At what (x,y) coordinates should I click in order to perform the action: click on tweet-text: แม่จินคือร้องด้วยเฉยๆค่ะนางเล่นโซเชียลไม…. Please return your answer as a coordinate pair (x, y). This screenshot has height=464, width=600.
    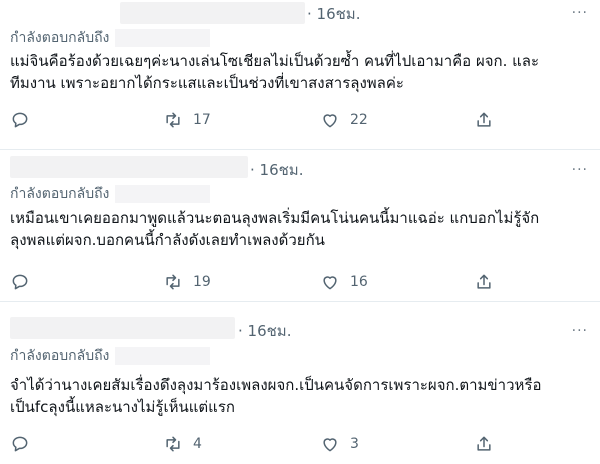
    Looking at the image, I should click on (300, 72).